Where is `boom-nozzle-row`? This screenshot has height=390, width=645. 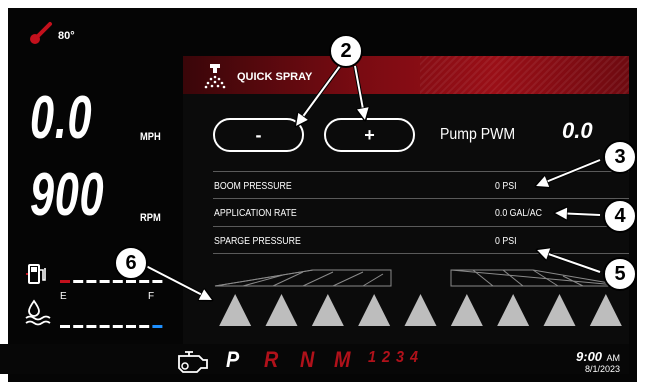
boom-nozzle-row is located at coordinates (420, 310).